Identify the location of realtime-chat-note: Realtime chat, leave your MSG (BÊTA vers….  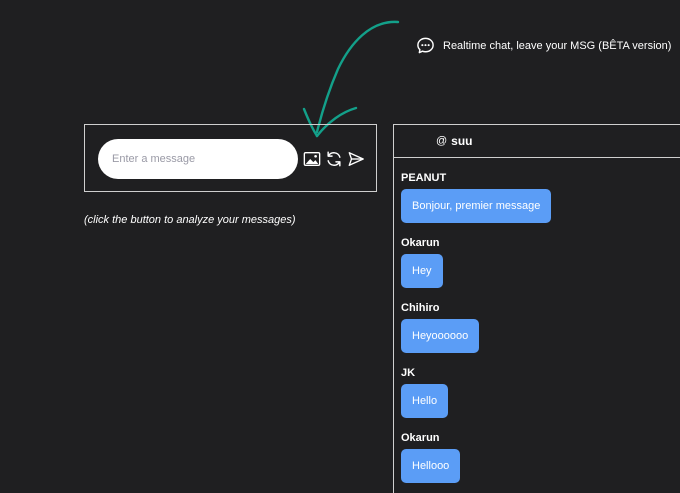
(543, 45).